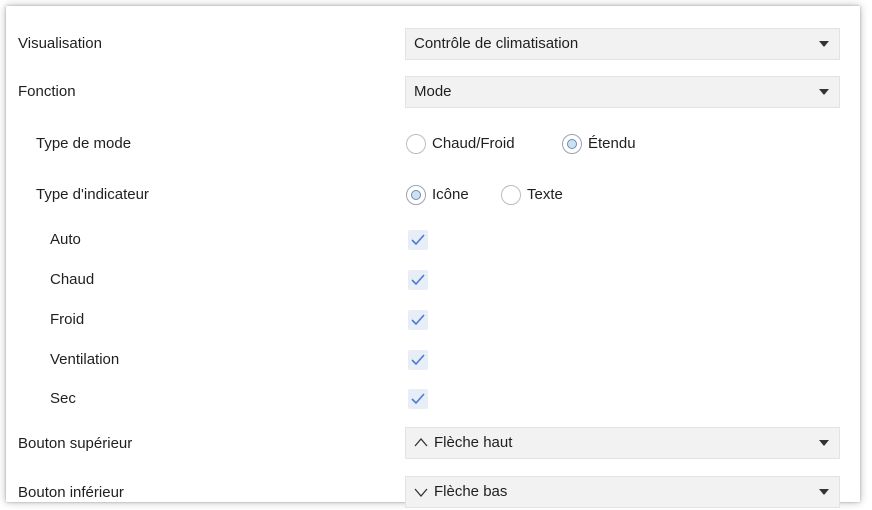  I want to click on fonction-value: Mode, so click(433, 91).